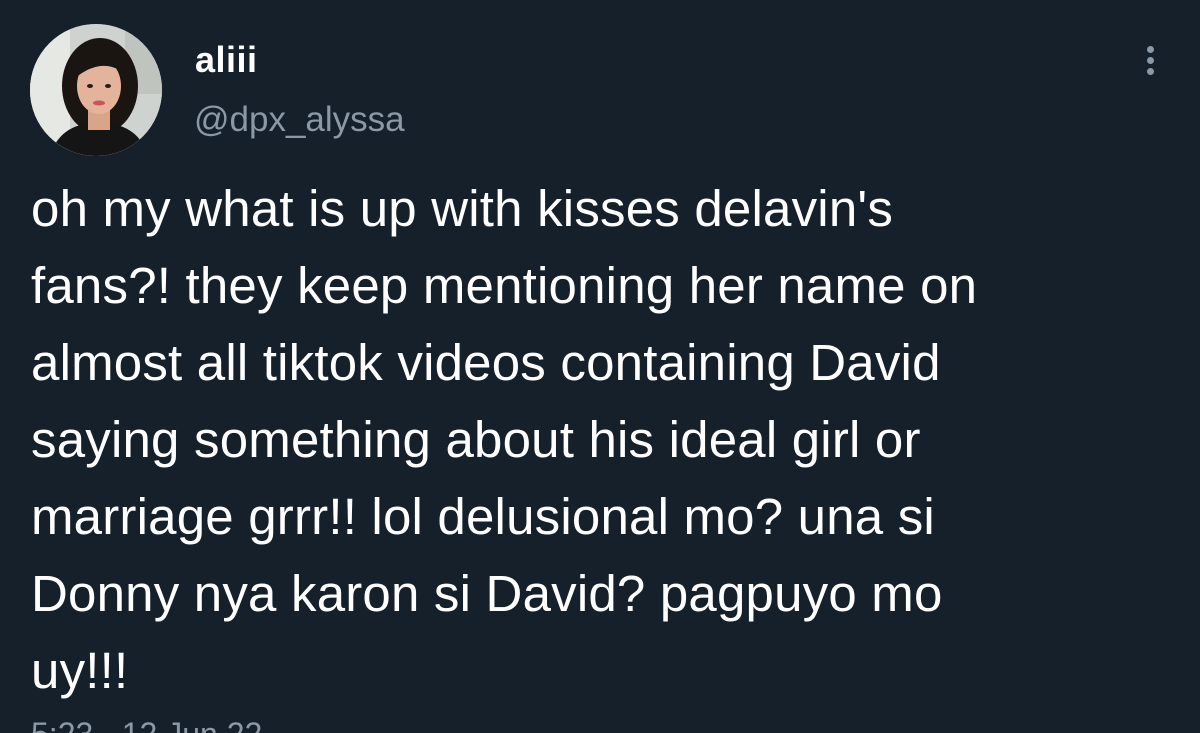 Image resolution: width=1200 pixels, height=733 pixels. What do you see at coordinates (146, 723) in the screenshot?
I see `tweet-timestamp: 5:23 · 12 Jun 22` at bounding box center [146, 723].